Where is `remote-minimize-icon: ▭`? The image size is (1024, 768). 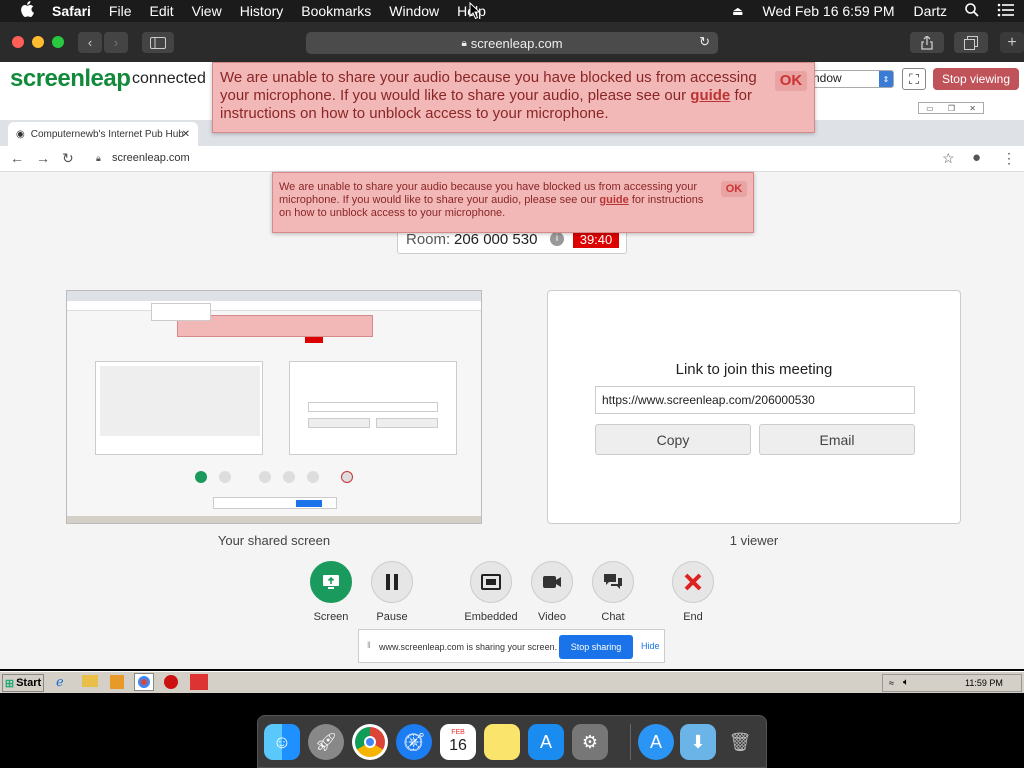
remote-minimize-icon: ▭ is located at coordinates (930, 108).